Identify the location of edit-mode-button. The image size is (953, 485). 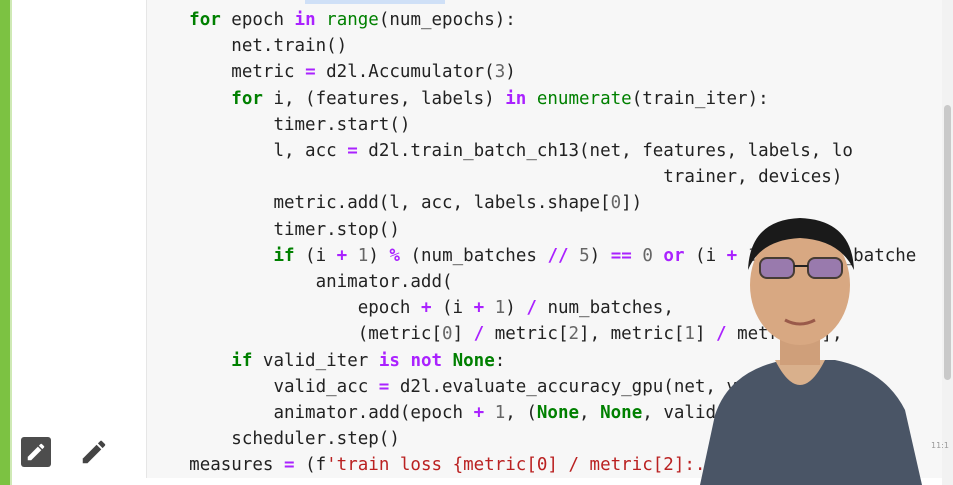
(94, 452).